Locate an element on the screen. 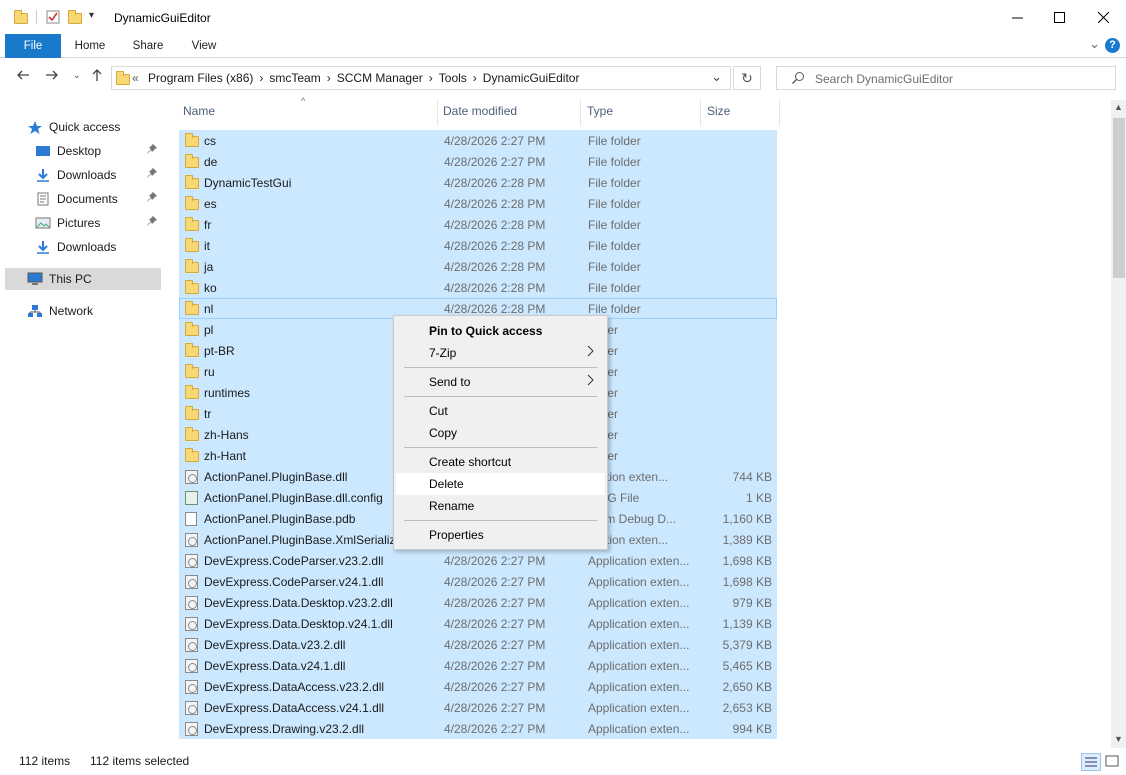 The height and width of the screenshot is (775, 1126). address-dropdown-chevron-icon: ⌄ is located at coordinates (716, 77).